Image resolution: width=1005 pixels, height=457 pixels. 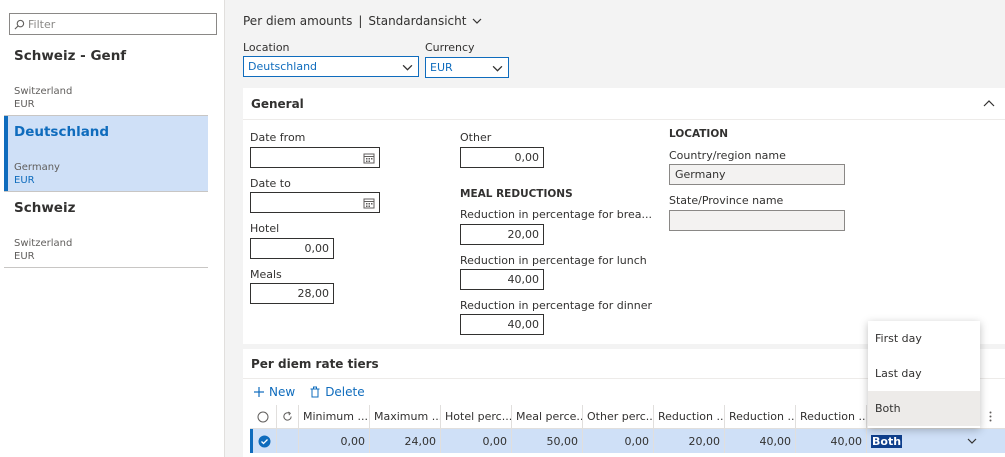 I want to click on list-item-title: Deutschland, so click(x=62, y=132).